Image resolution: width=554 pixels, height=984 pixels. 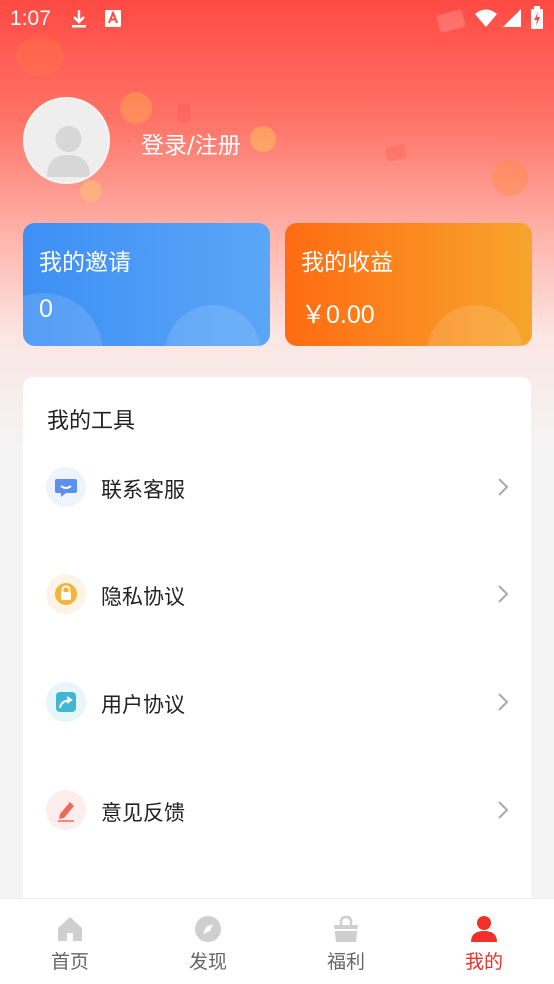 What do you see at coordinates (277, 604) in the screenshot?
I see `tool-item-privacy-policy: 隐私协议` at bounding box center [277, 604].